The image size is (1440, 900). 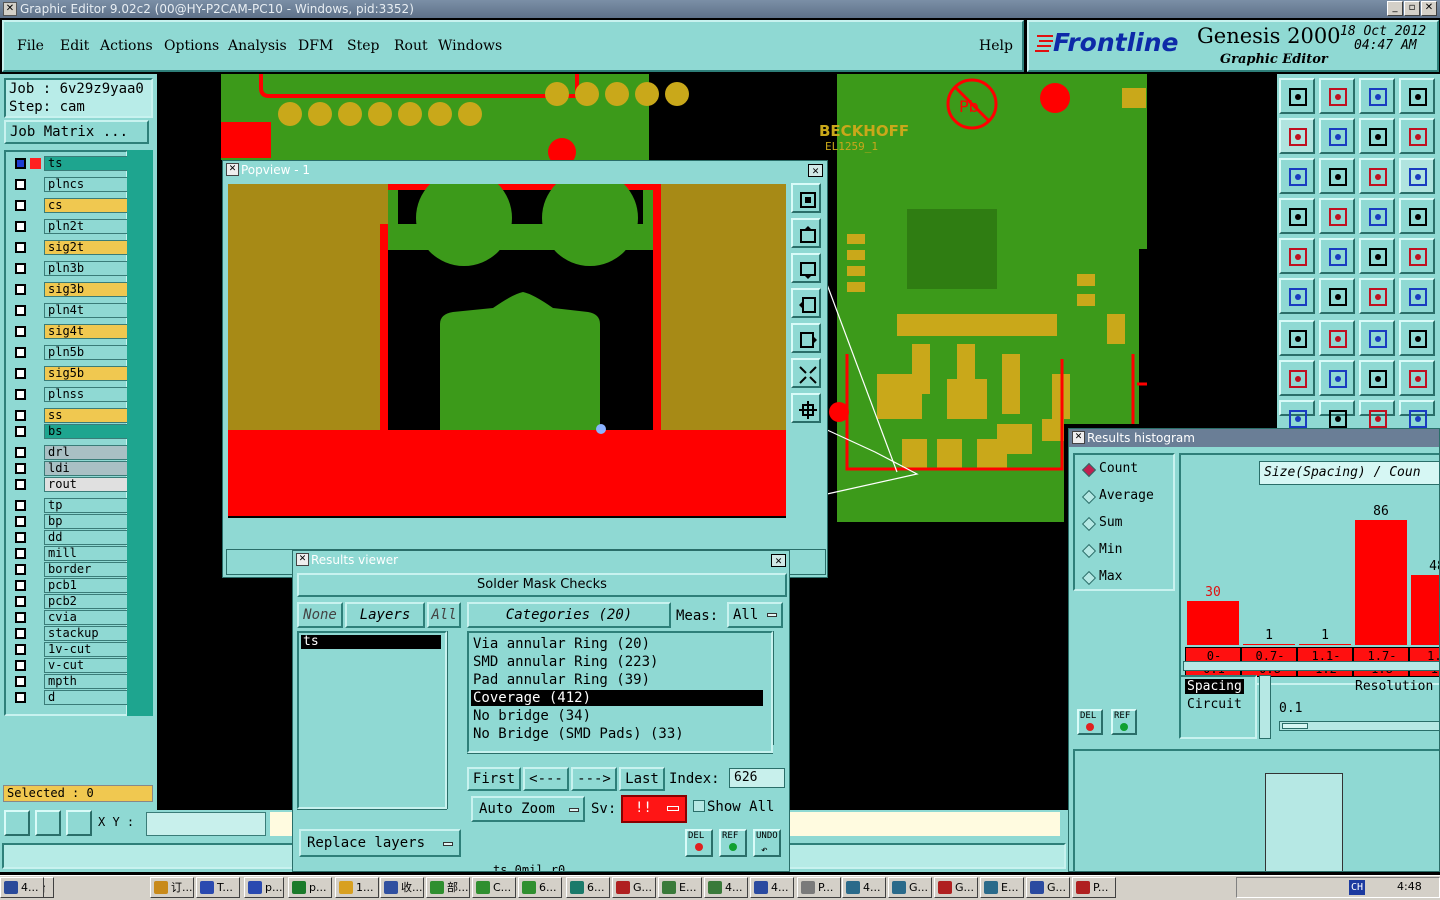 I want to click on layer-row-plncs: plncs, so click(x=71, y=184).